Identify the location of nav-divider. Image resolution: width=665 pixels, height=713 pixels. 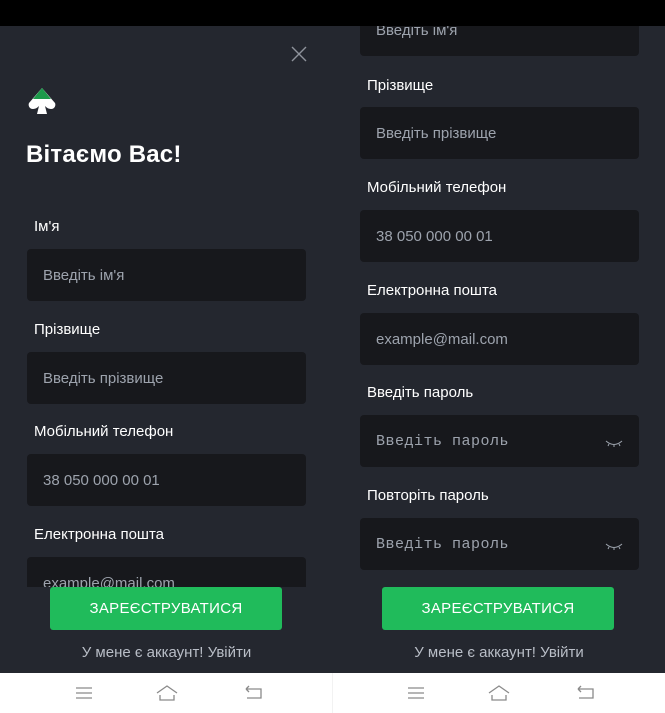
(332, 693).